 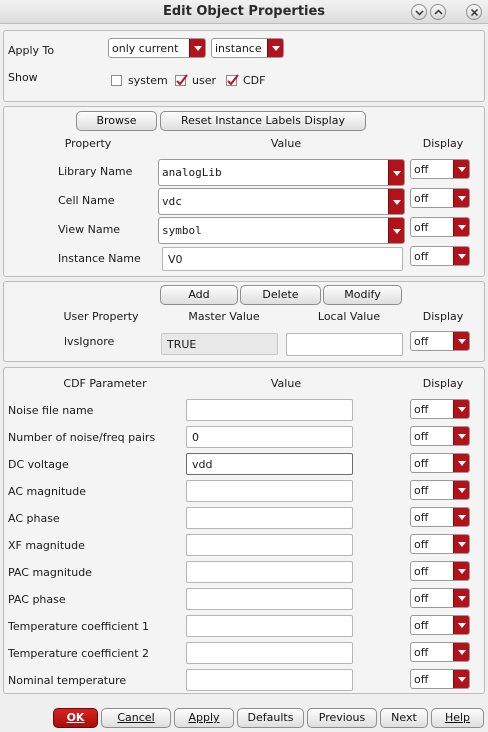 I want to click on library-name-select: analogLib, so click(x=281, y=172).